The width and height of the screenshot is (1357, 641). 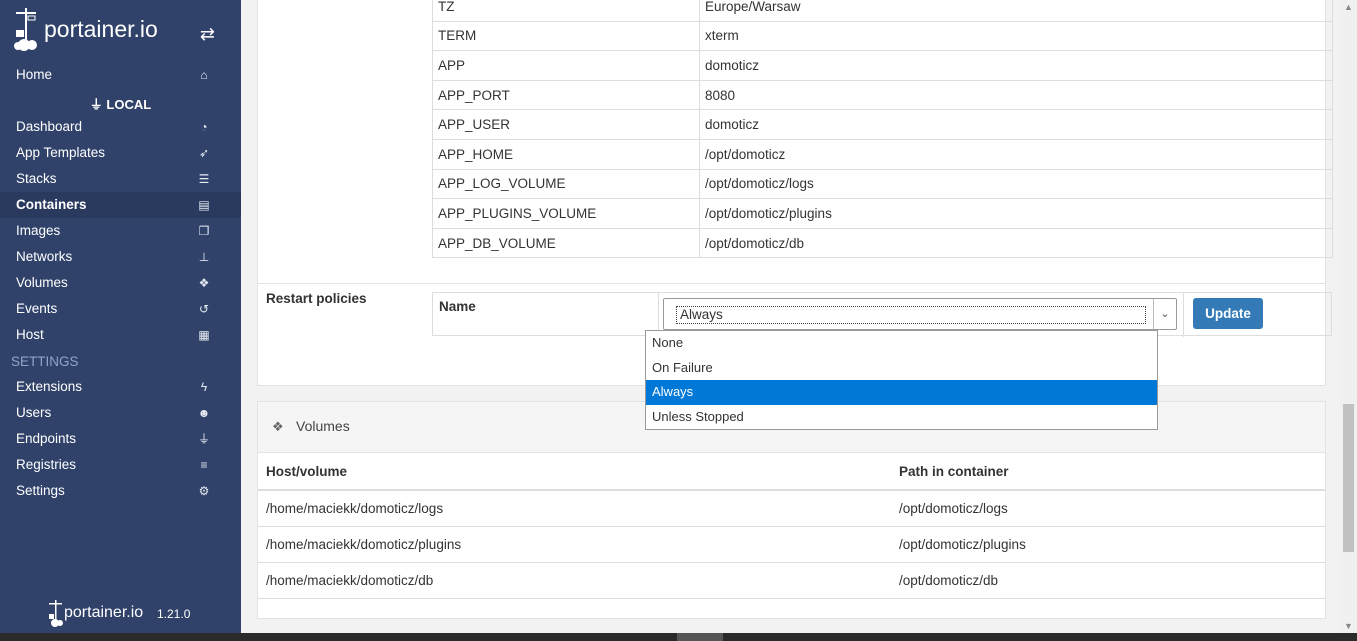 I want to click on sidebar-item-label: Registries, so click(x=46, y=464).